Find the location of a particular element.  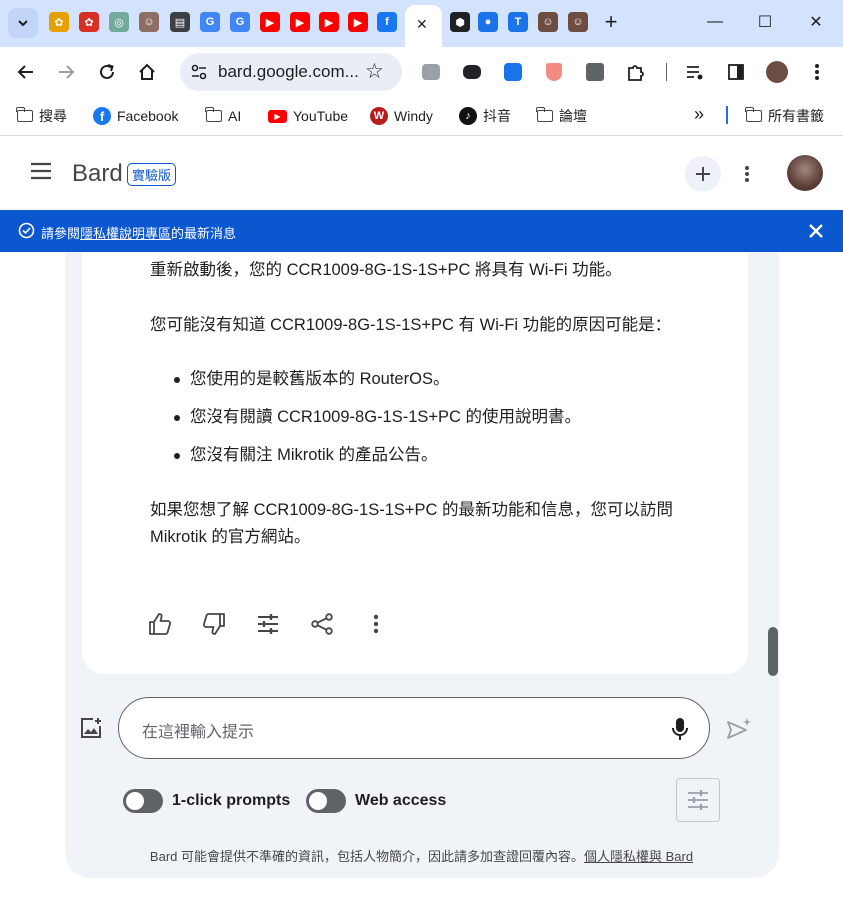

more-options-button is located at coordinates (376, 624).